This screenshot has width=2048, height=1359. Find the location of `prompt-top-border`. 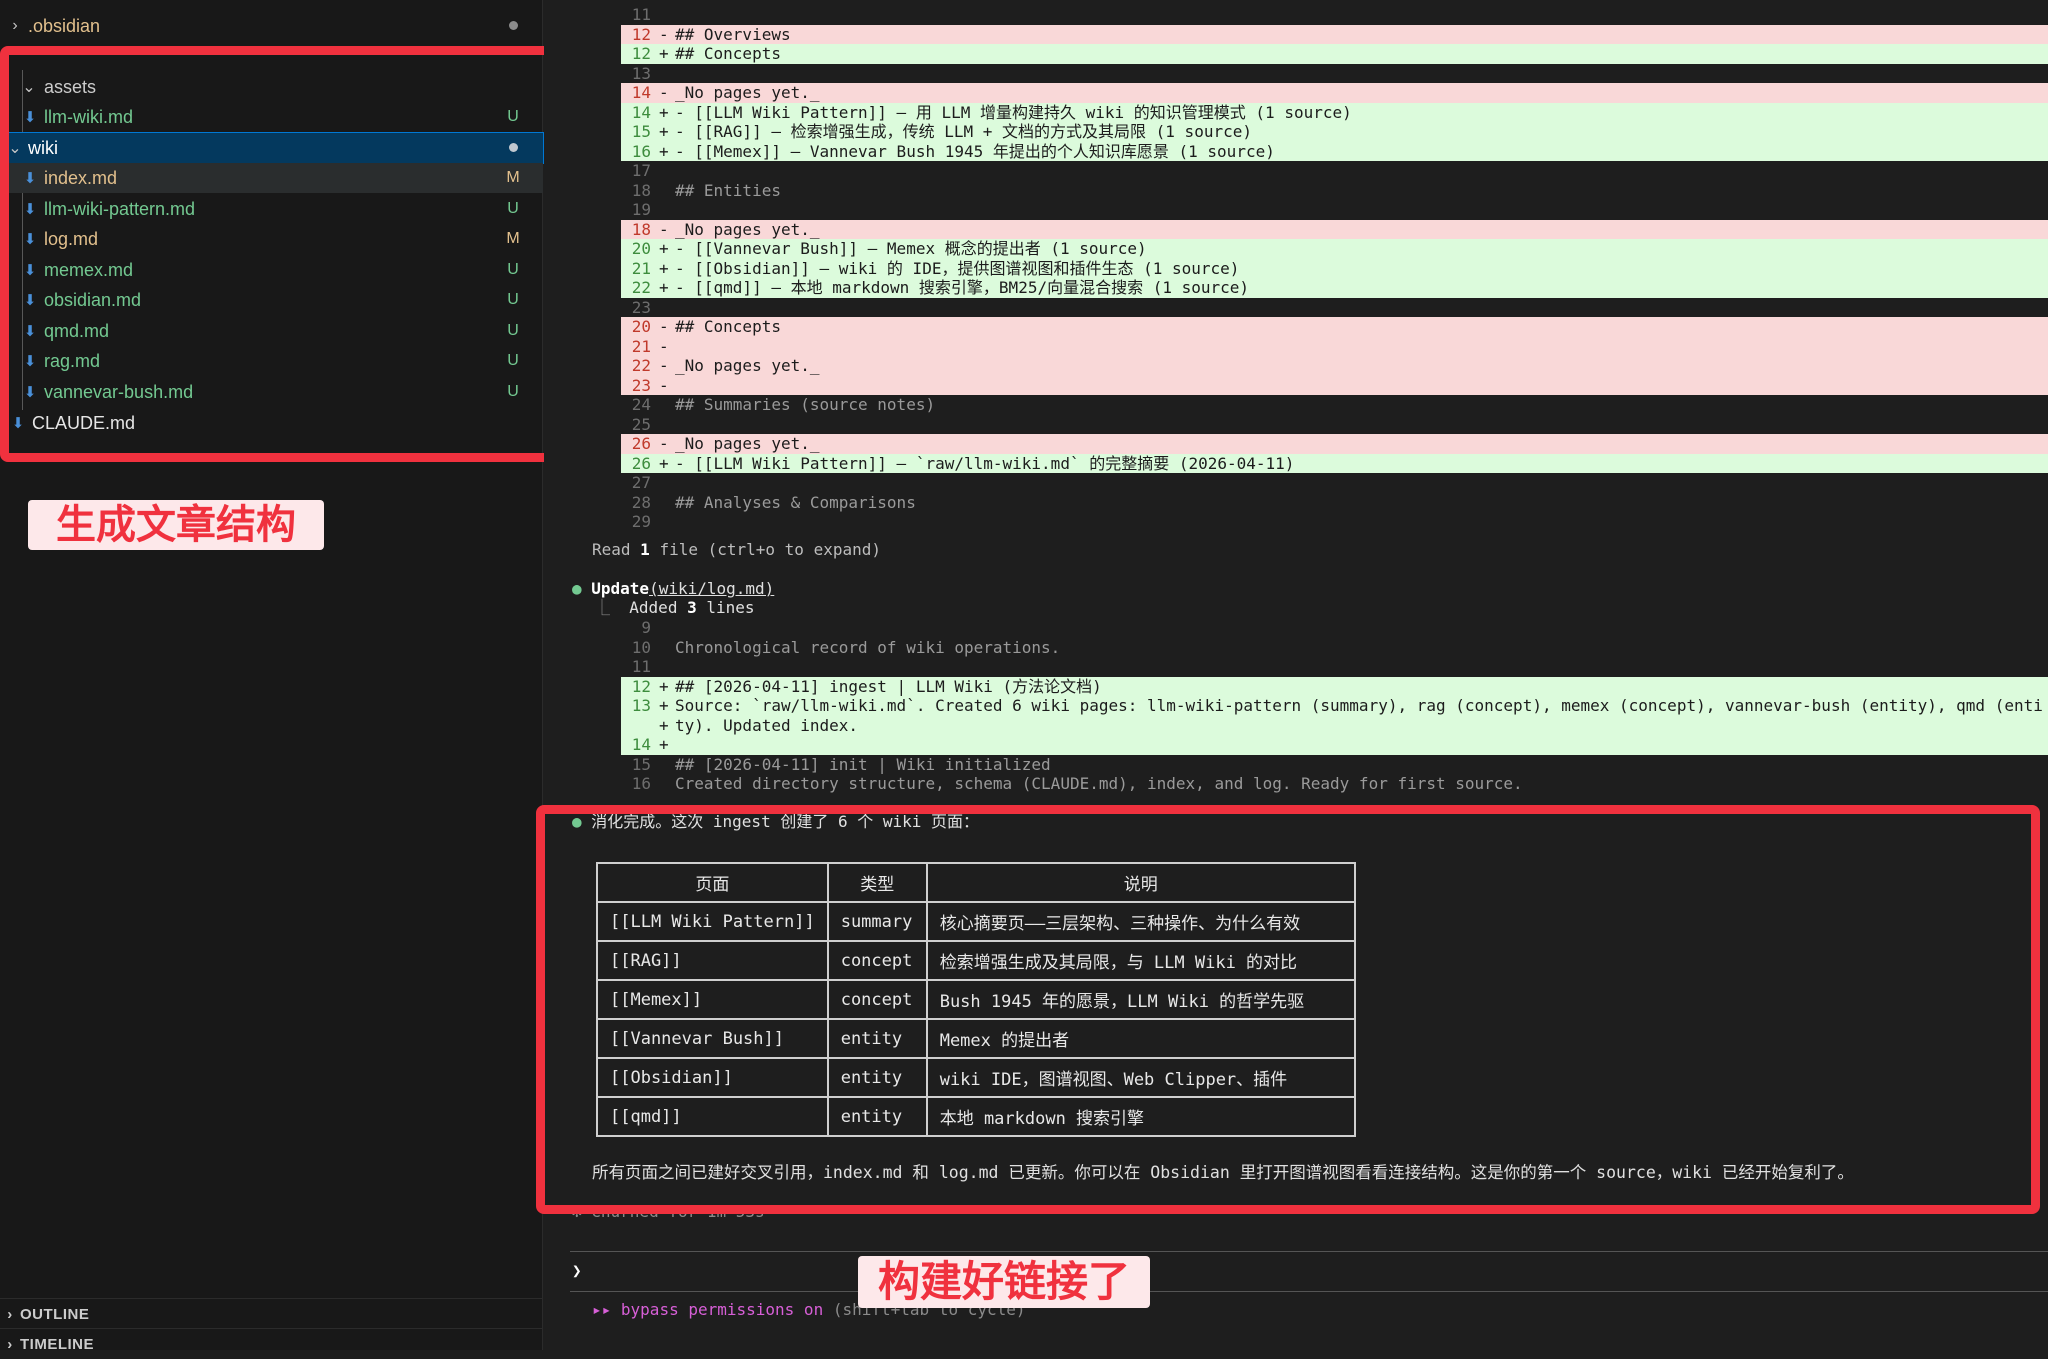

prompt-top-border is located at coordinates (1309, 1251).